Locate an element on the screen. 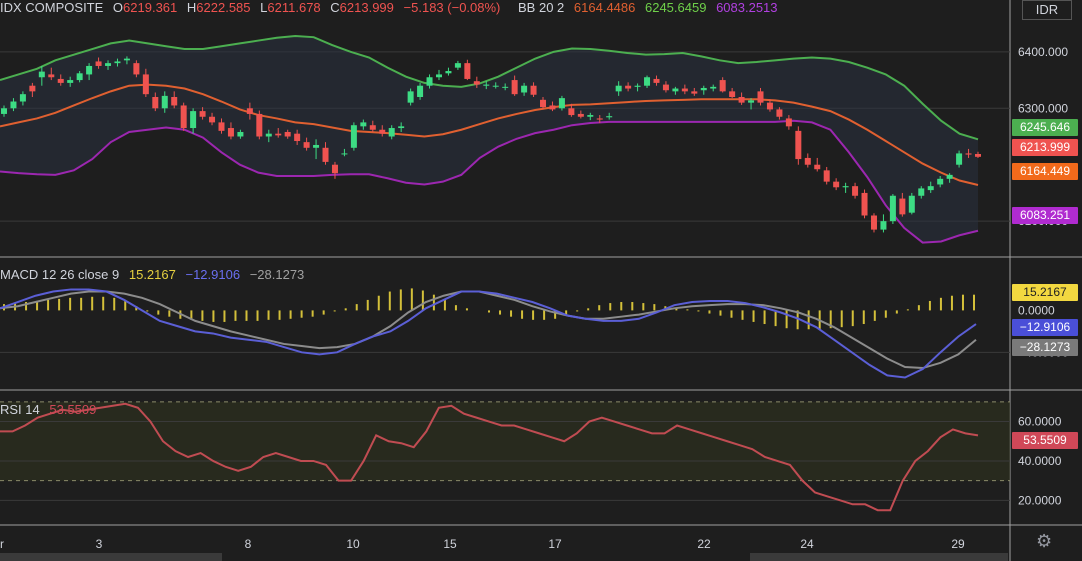  time-tick-label: r is located at coordinates (2, 544).